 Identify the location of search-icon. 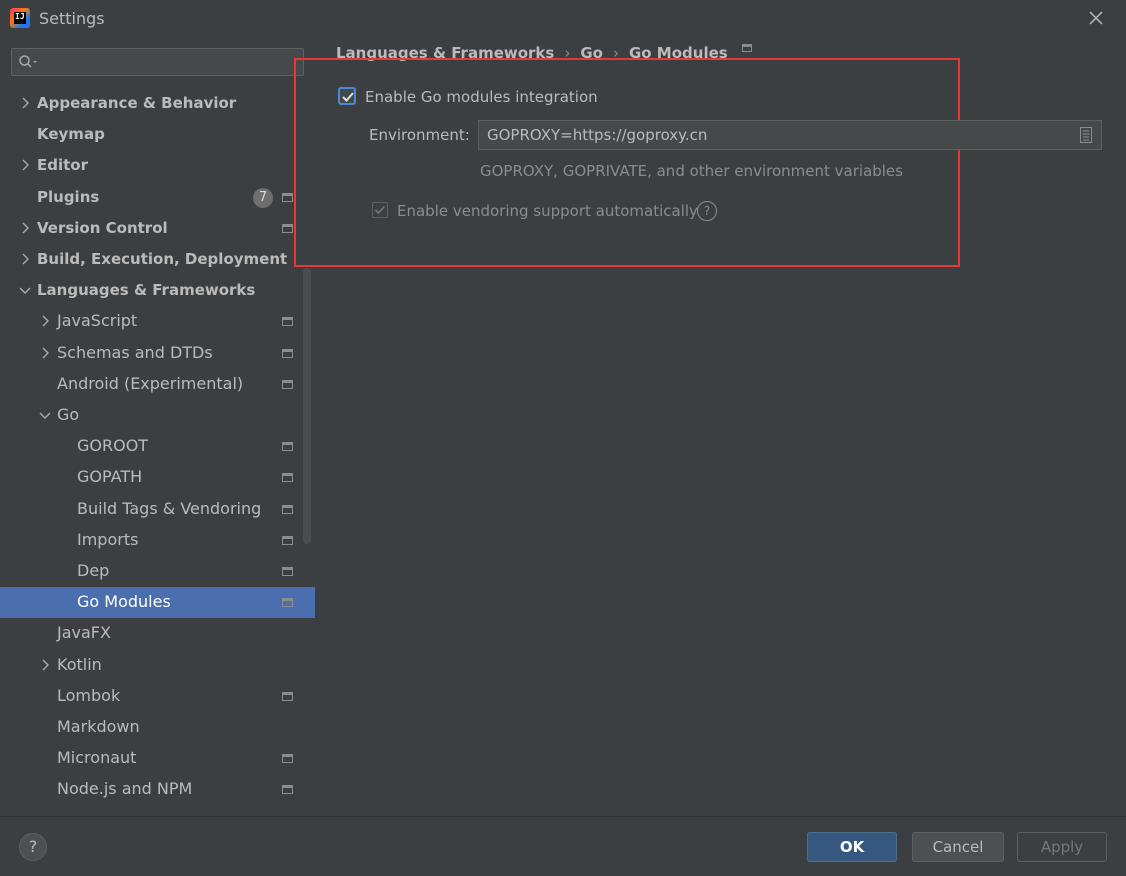
(28, 62).